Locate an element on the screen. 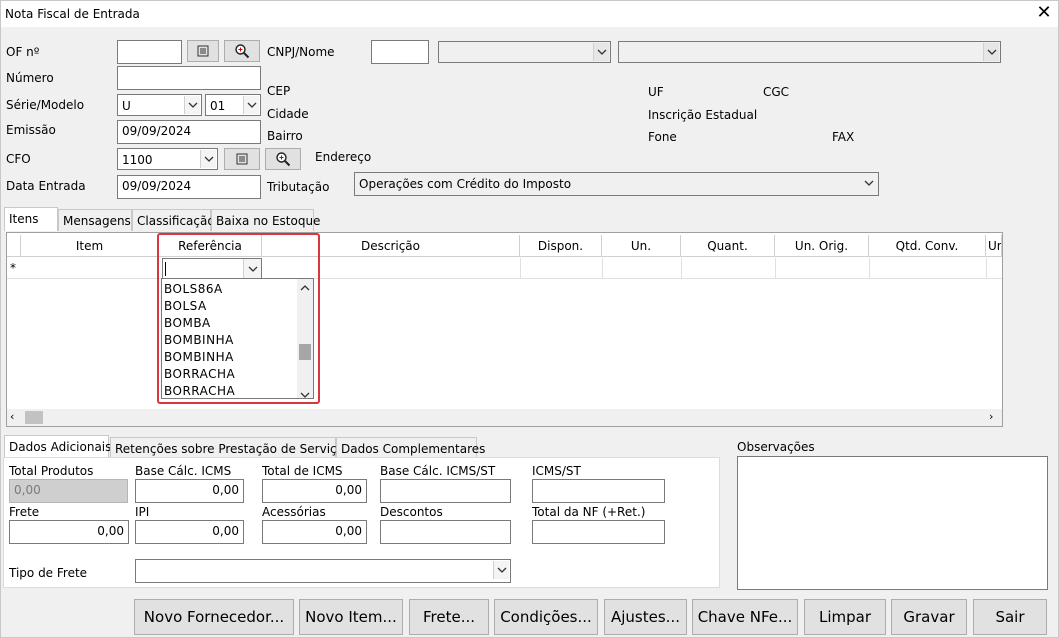  cnpj-select is located at coordinates (524, 52).